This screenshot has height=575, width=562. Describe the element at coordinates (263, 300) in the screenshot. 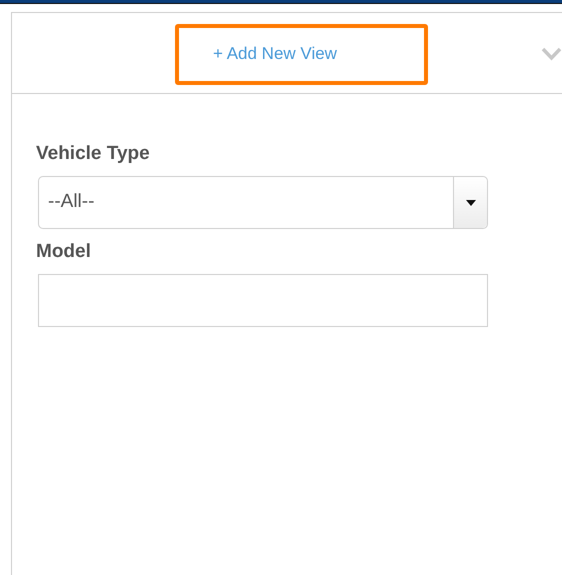

I see `model-input` at that location.